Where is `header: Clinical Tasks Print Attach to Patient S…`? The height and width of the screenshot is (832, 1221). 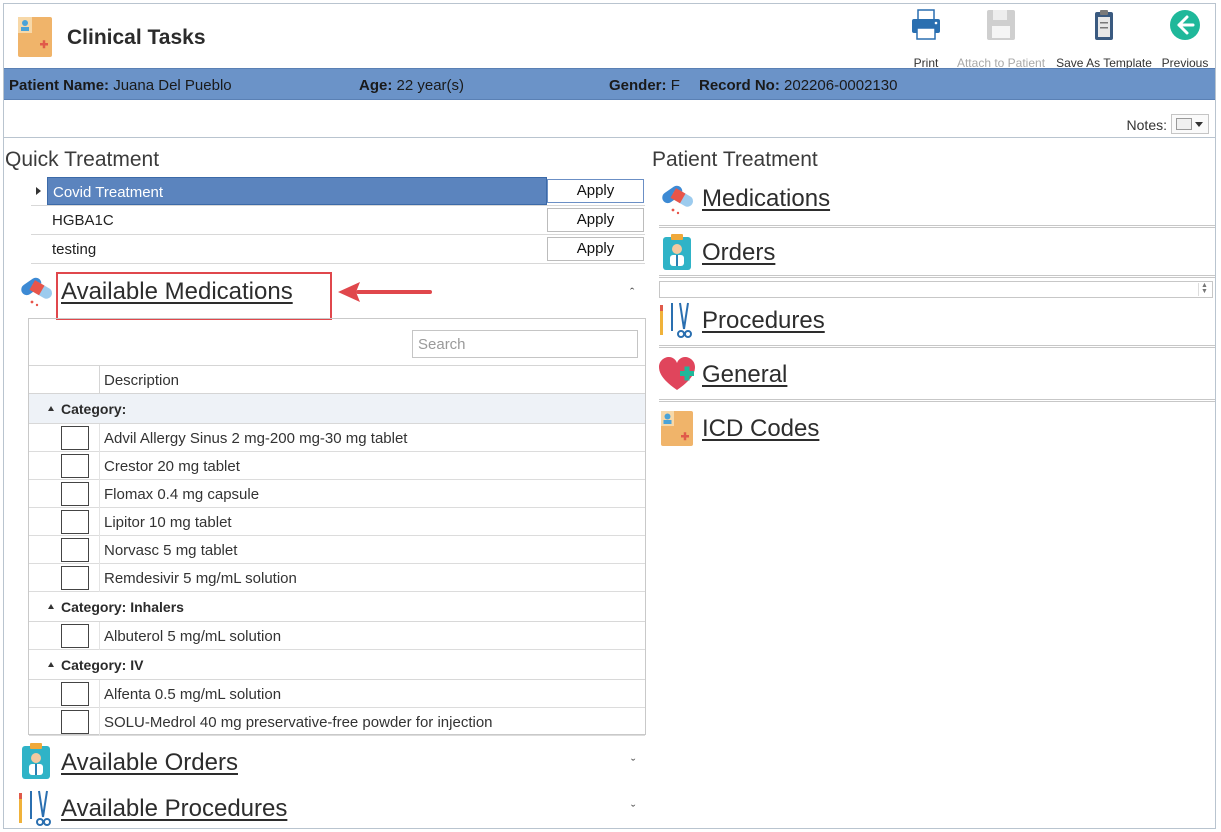 header: Clinical Tasks Print Attach to Patient S… is located at coordinates (609, 37).